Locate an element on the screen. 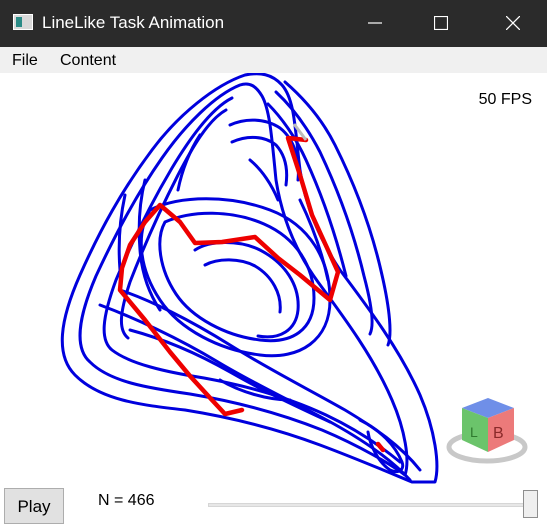 Image resolution: width=547 pixels, height=528 pixels. menu-content: Content is located at coordinates (88, 61).